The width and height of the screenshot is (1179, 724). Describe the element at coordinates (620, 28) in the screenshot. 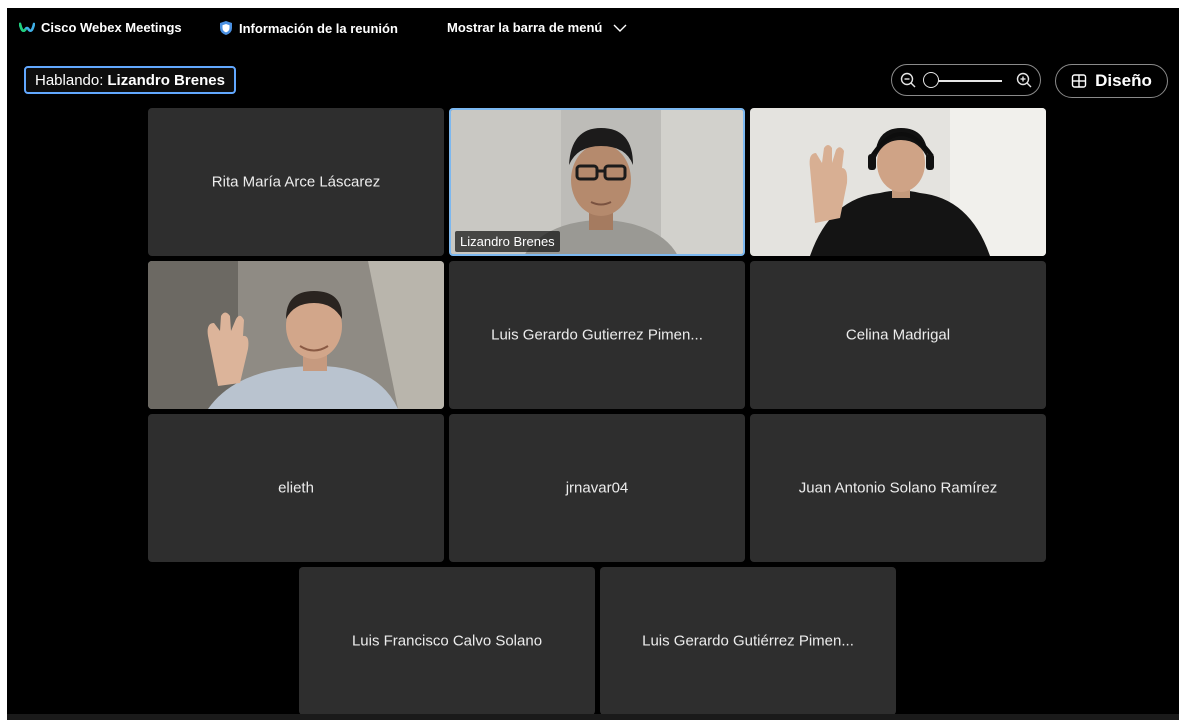

I see `chevron-down-icon` at that location.